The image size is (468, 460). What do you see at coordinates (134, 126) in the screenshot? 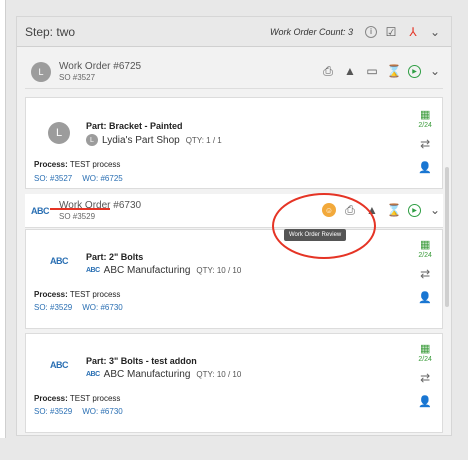
I see `part-name: Part: Bracket - Painted` at bounding box center [134, 126].